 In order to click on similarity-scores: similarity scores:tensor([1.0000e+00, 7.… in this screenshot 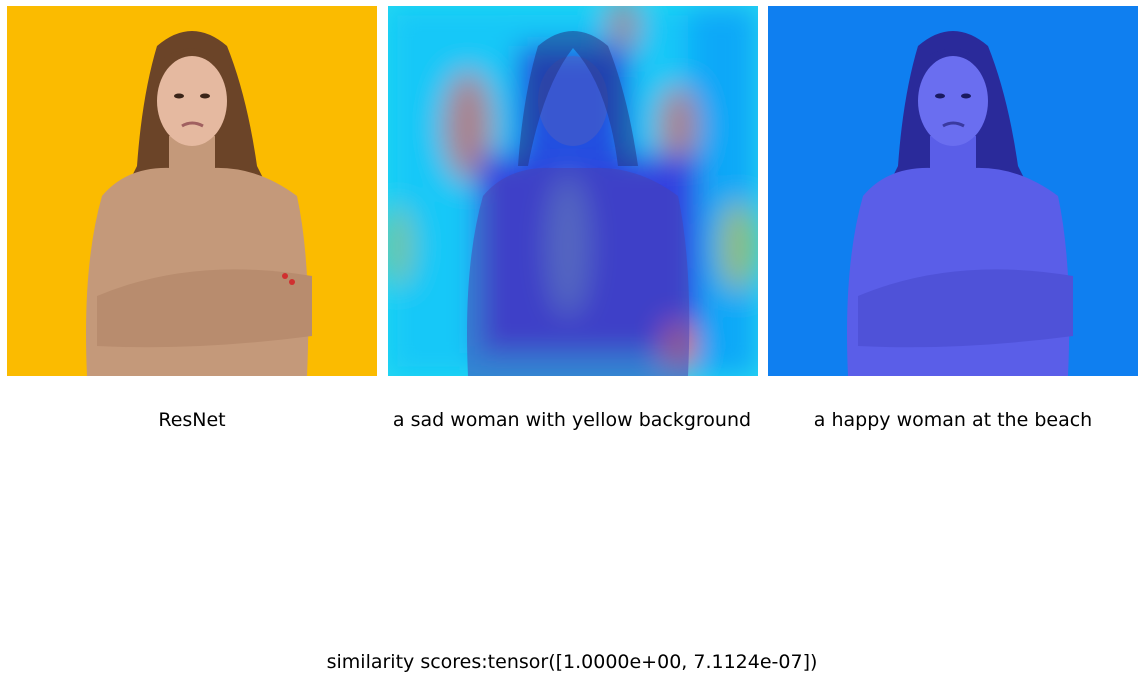, I will do `click(572, 662)`.